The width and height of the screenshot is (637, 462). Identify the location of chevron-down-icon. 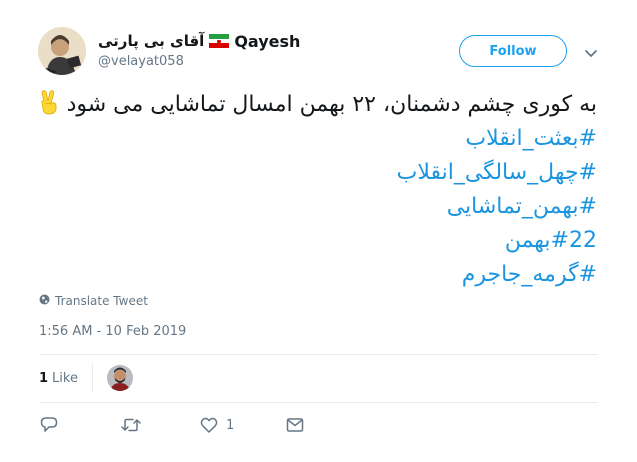
(591, 50).